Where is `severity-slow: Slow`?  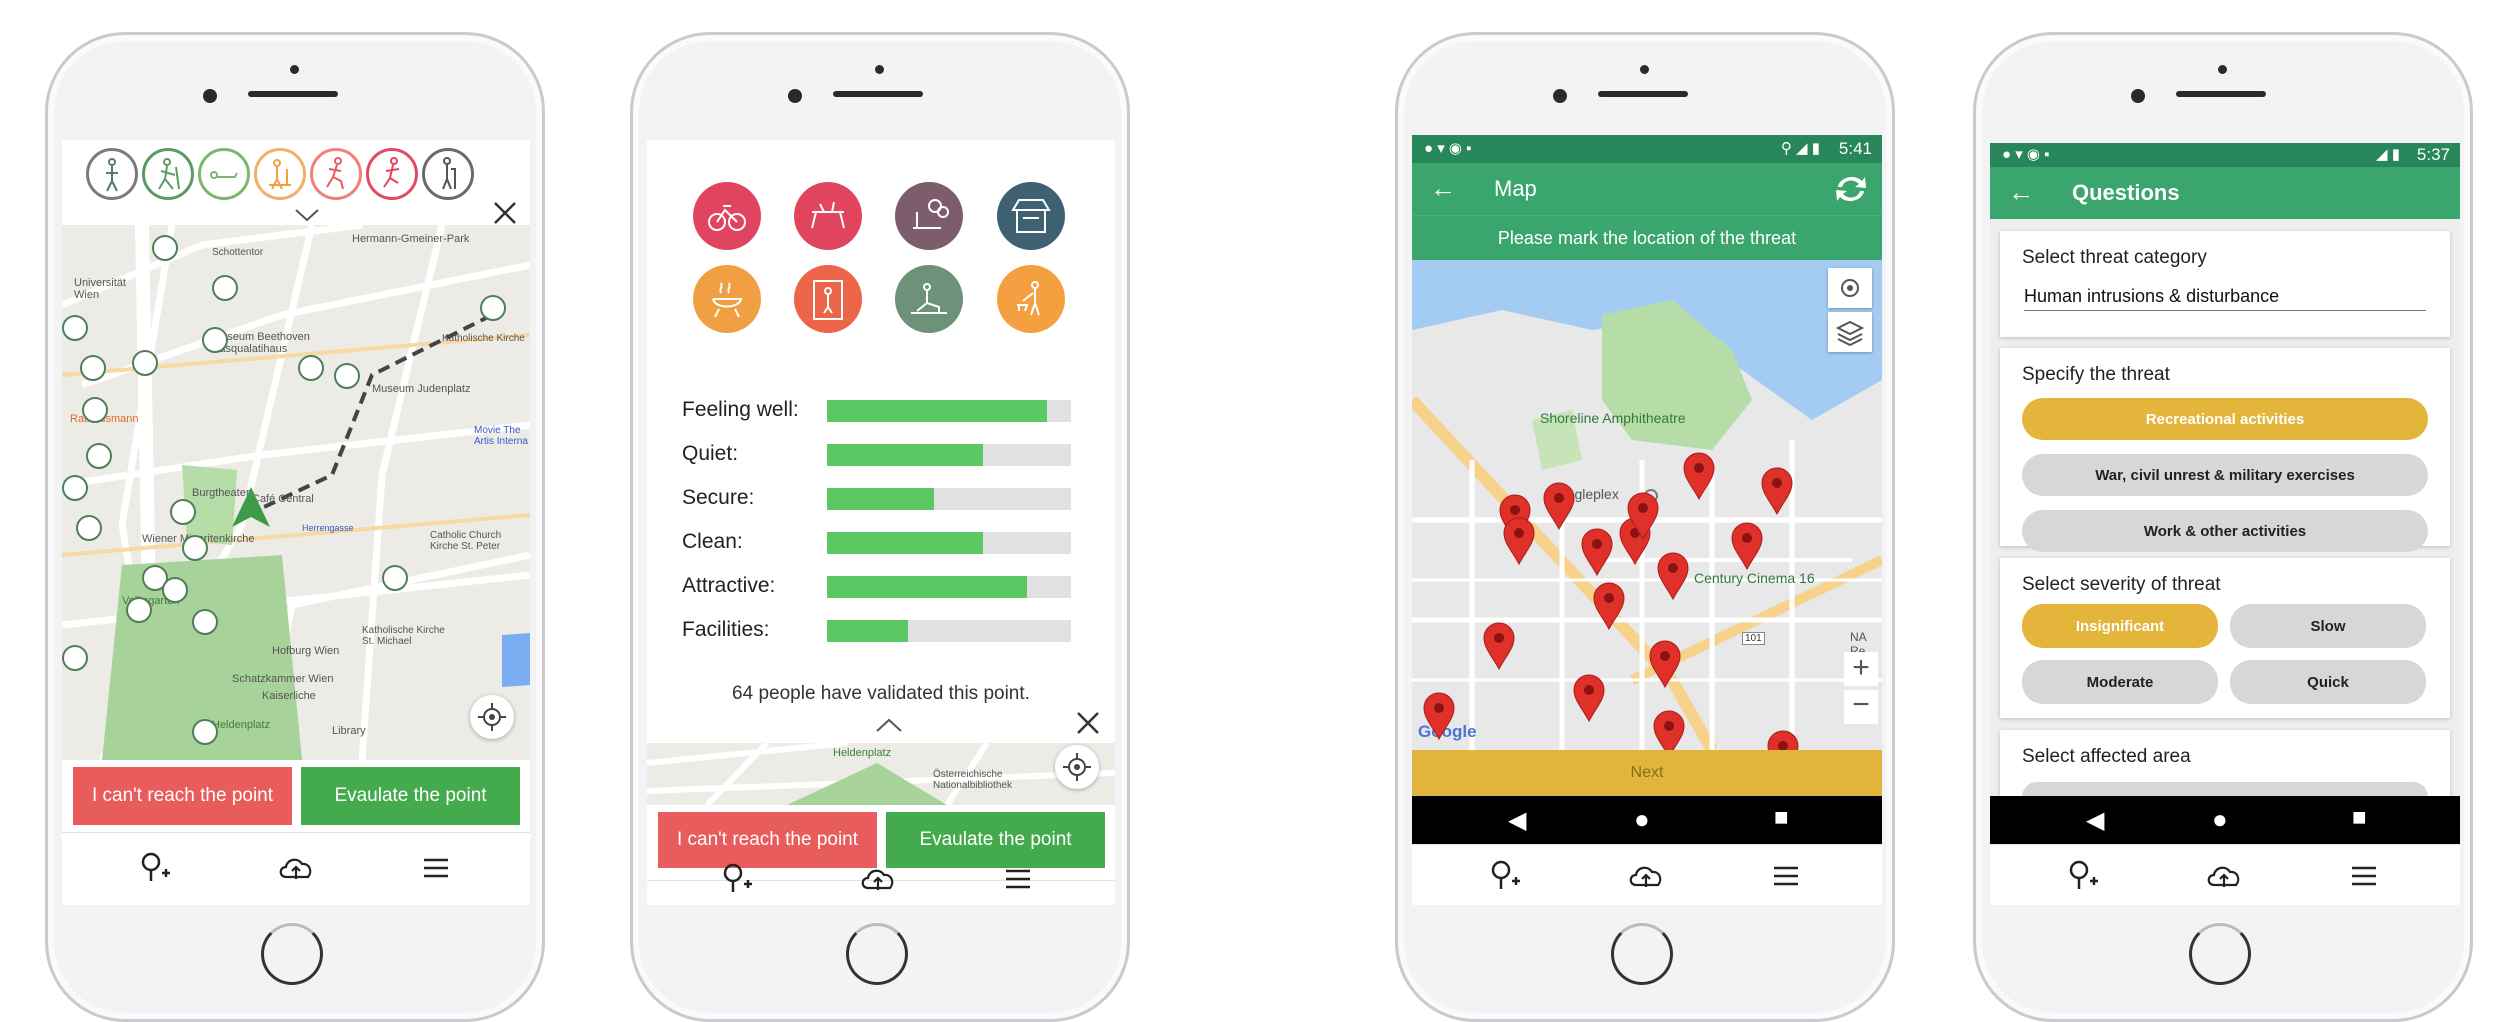 severity-slow: Slow is located at coordinates (2328, 626).